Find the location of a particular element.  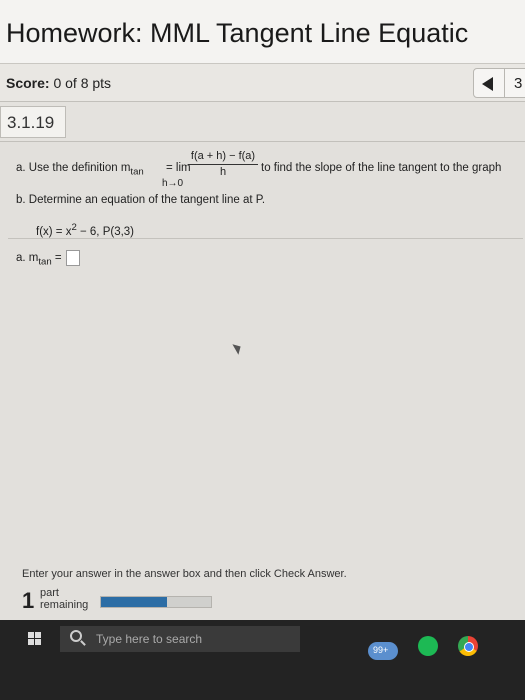

mouse-cursor-icon is located at coordinates (238, 348).